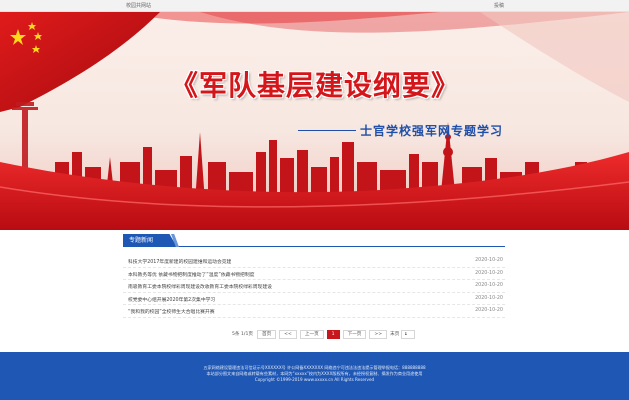  I want to click on banner-subtitle: 士官学校强军网专题学习, so click(432, 131).